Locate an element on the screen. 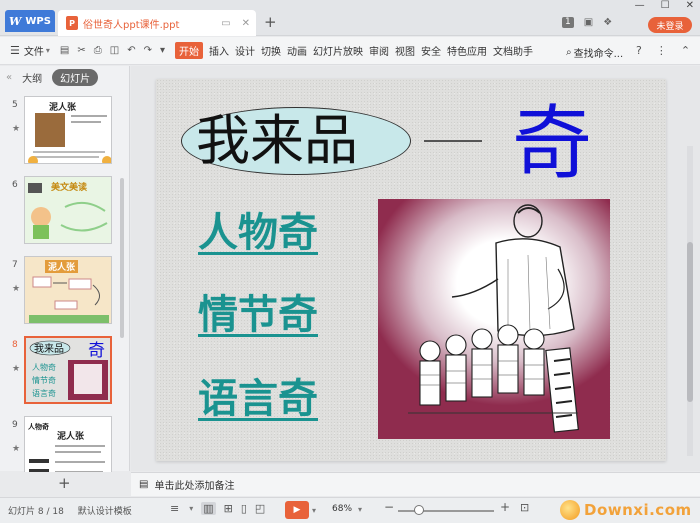  zoom-level: 68% ▾ is located at coordinates (347, 509).